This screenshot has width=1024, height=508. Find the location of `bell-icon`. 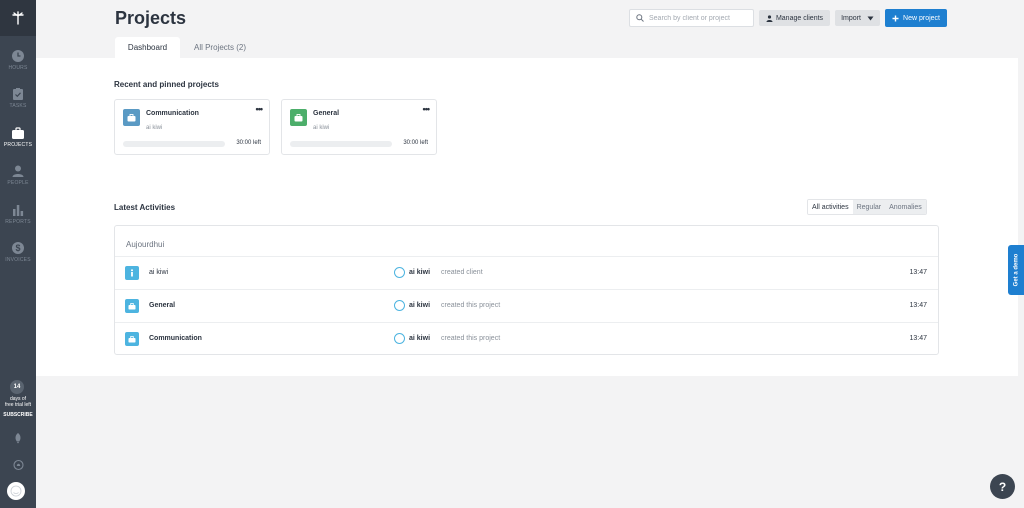

bell-icon is located at coordinates (18, 465).